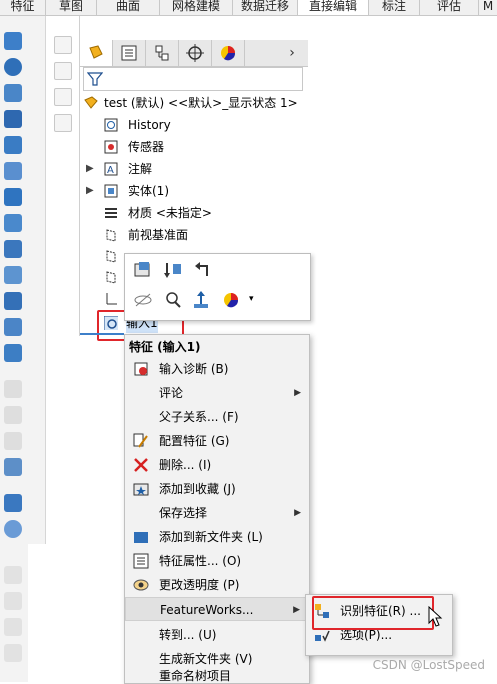 Image resolution: width=497 pixels, height=684 pixels. Describe the element at coordinates (199, 417) in the screenshot. I see `menu-item-label: 父子关系... (F)` at that location.